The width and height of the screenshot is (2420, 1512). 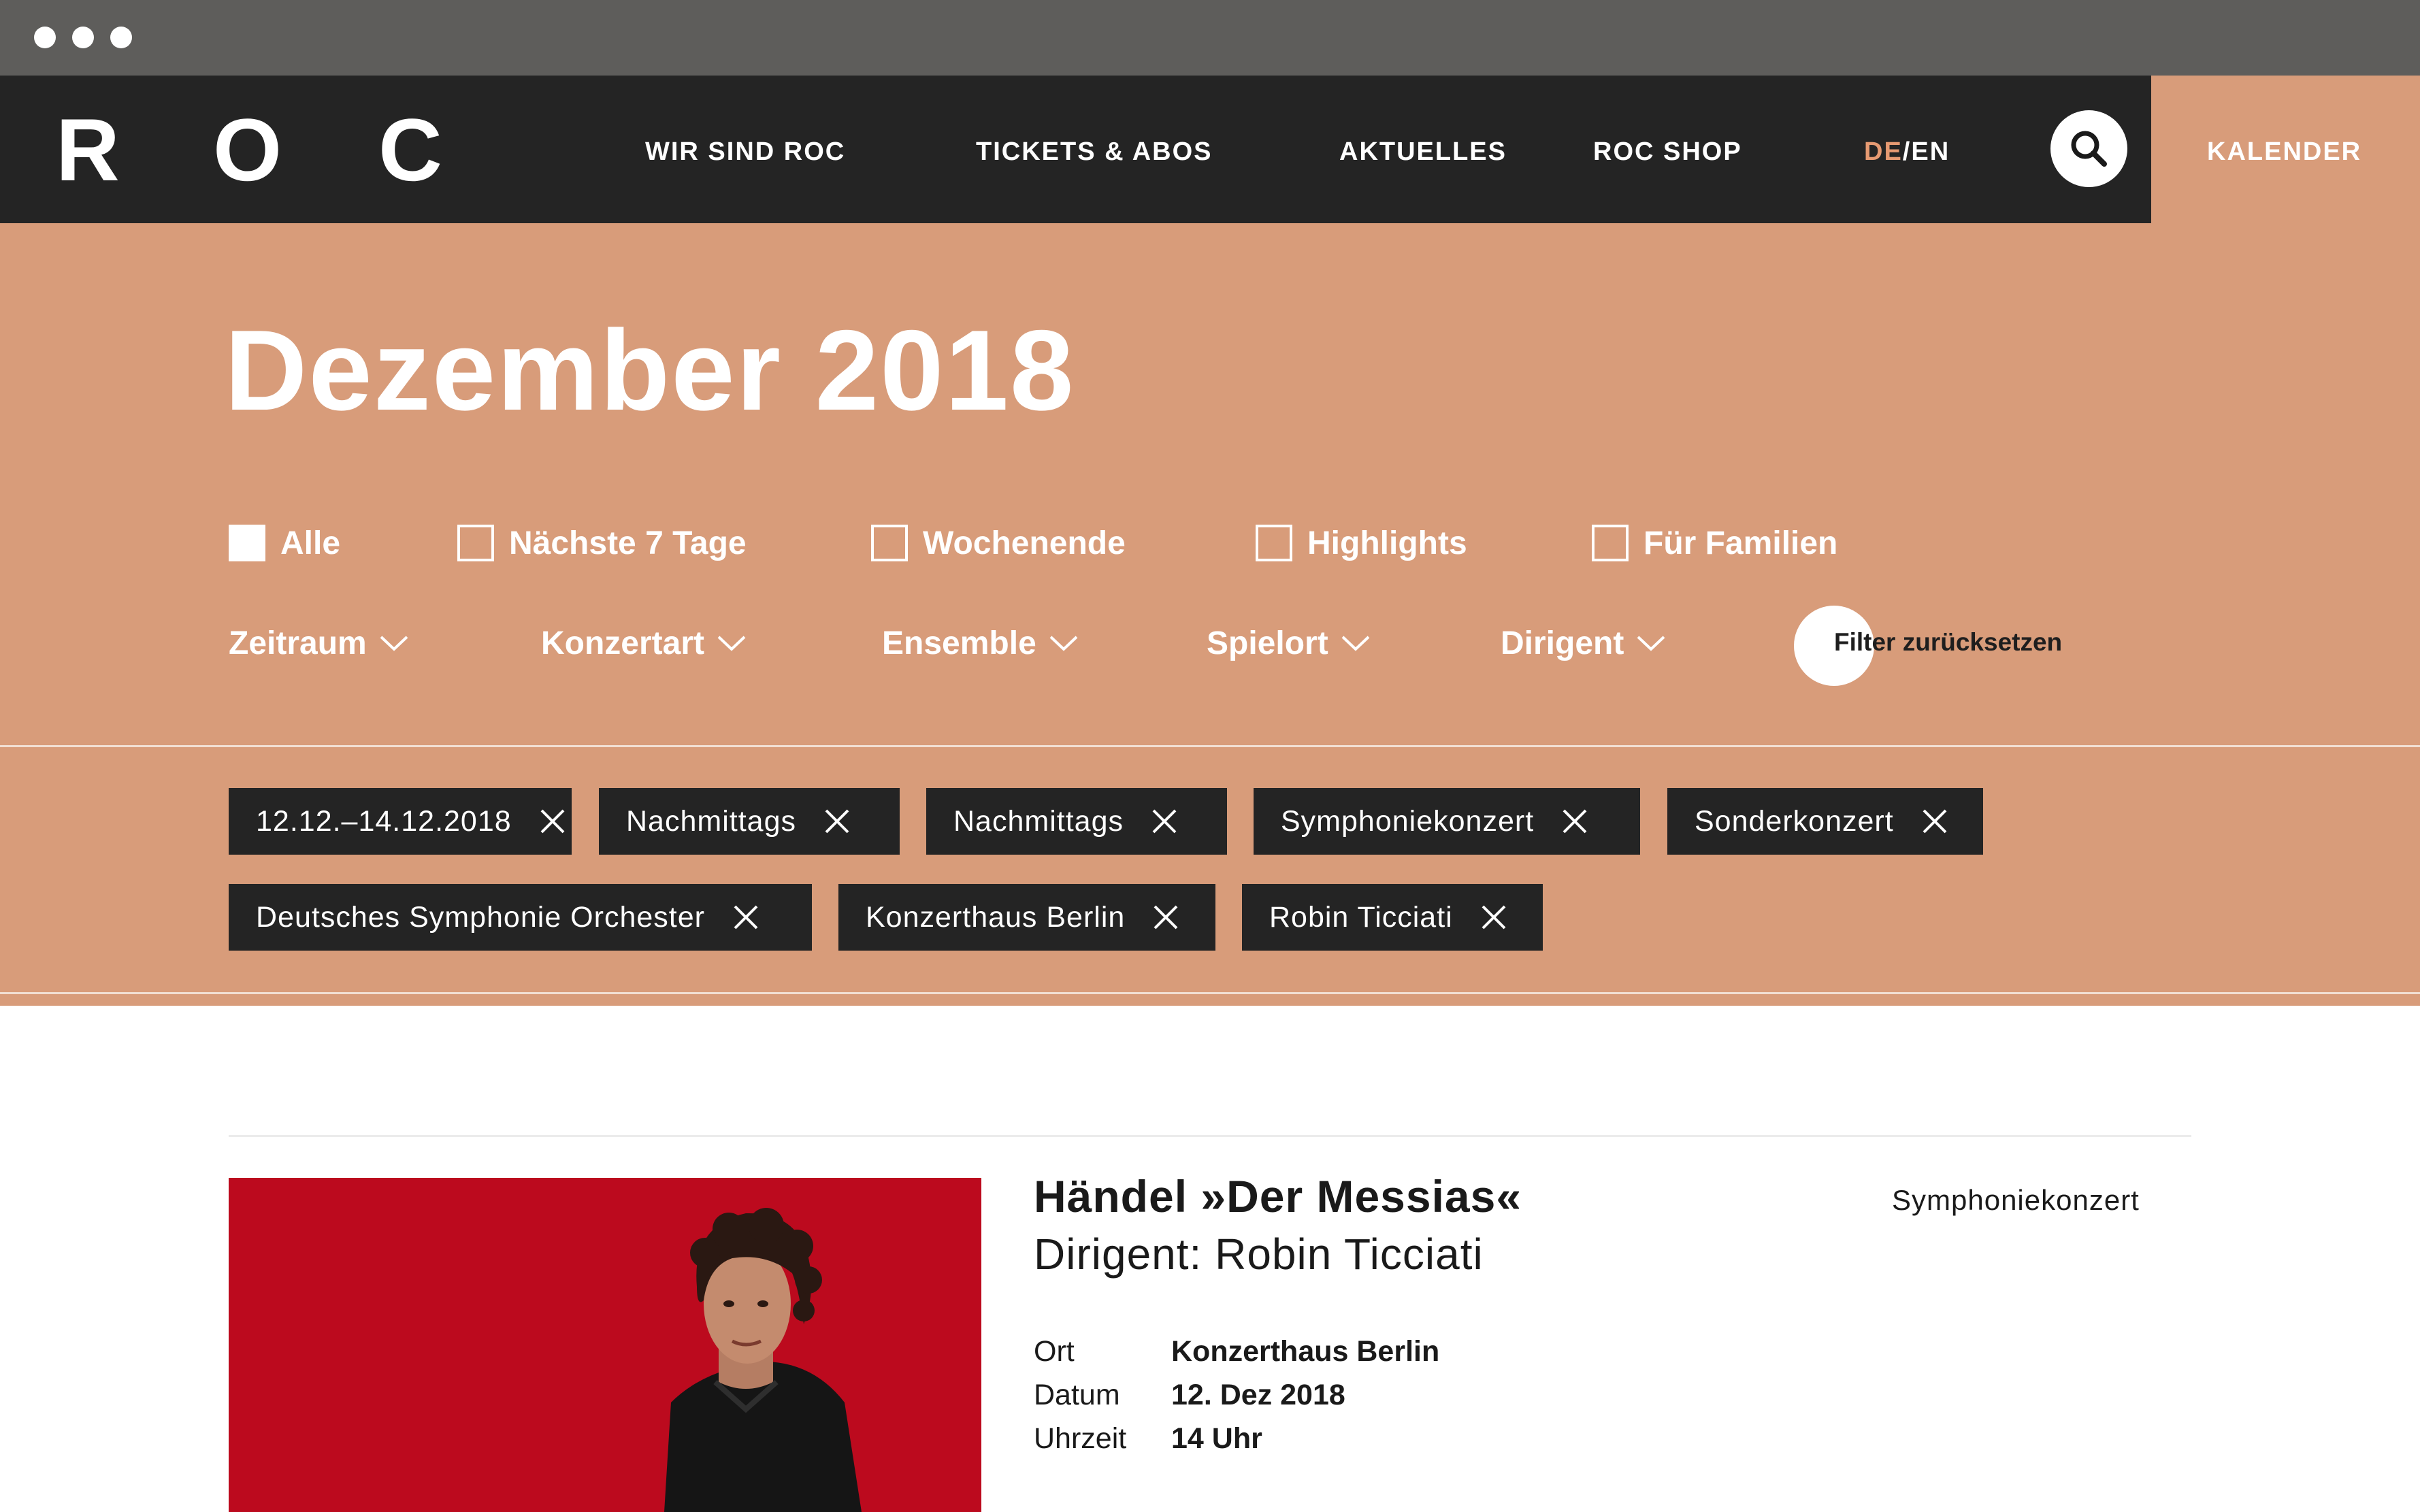 What do you see at coordinates (650, 370) in the screenshot?
I see `page-title: Dezember 2018` at bounding box center [650, 370].